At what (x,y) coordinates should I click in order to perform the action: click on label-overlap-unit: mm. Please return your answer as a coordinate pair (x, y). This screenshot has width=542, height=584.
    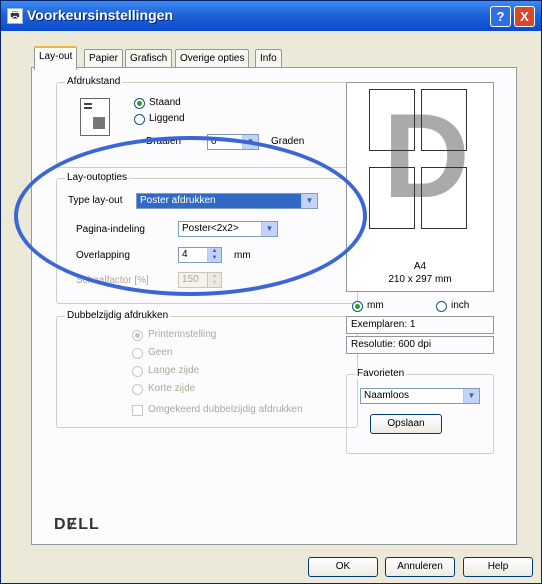
    Looking at the image, I should click on (242, 255).